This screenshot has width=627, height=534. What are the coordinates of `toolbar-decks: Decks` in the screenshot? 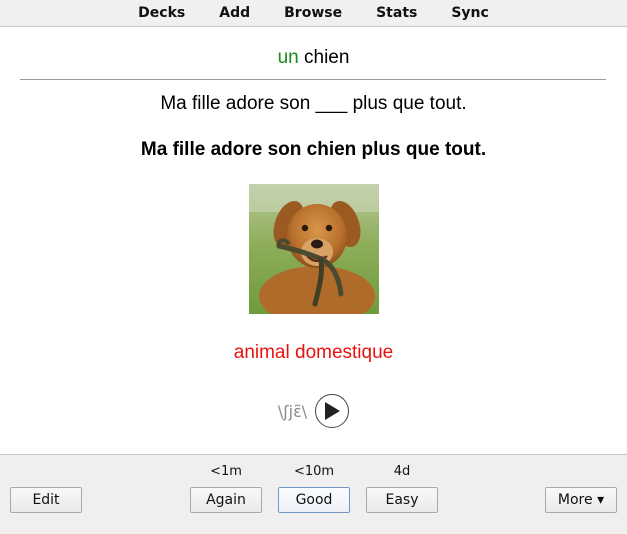 It's located at (161, 13).